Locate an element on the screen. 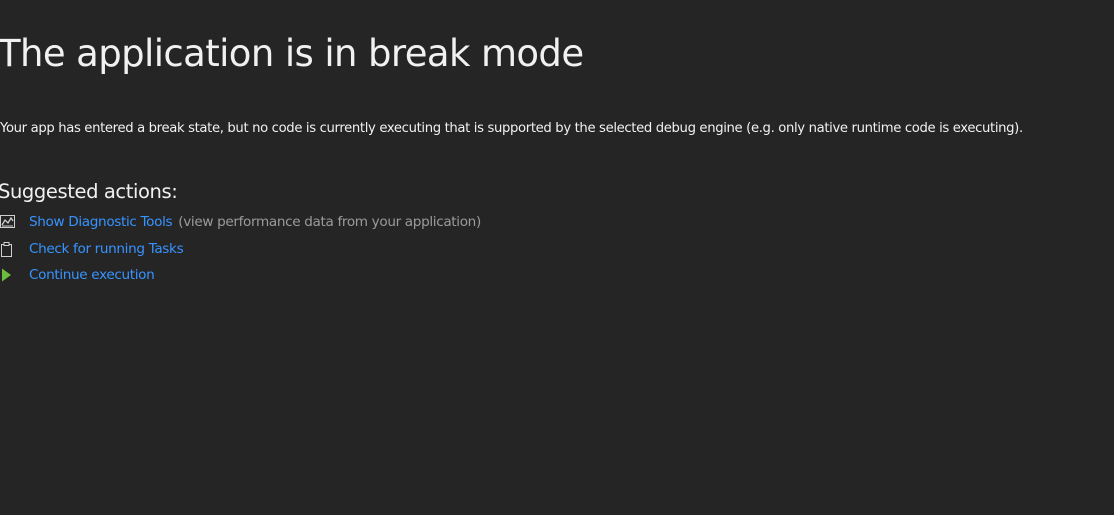 The height and width of the screenshot is (515, 1114). suggested-actions-heading: Suggested actions: is located at coordinates (89, 191).